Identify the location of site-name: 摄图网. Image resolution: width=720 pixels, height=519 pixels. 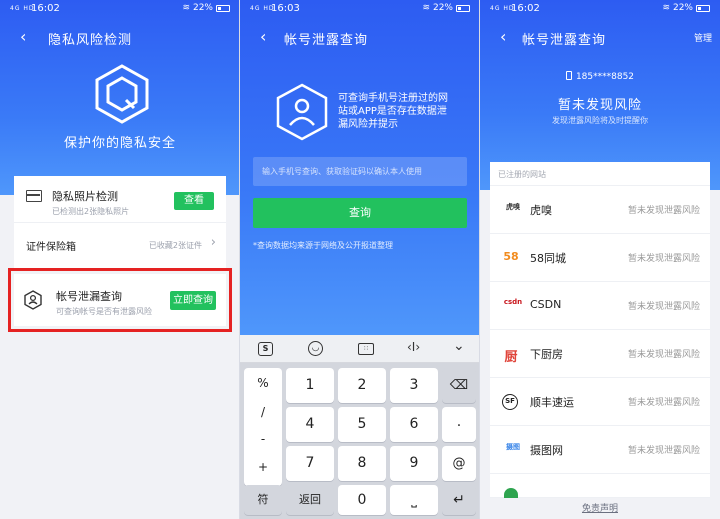
(546, 450).